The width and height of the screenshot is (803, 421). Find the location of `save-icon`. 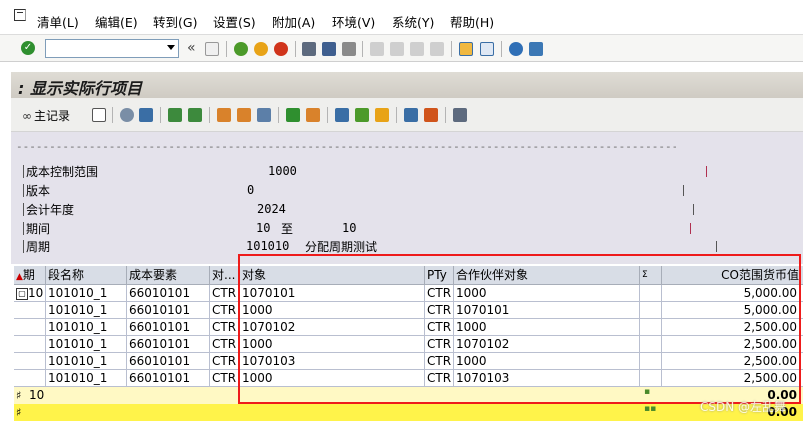

save-icon is located at coordinates (212, 49).